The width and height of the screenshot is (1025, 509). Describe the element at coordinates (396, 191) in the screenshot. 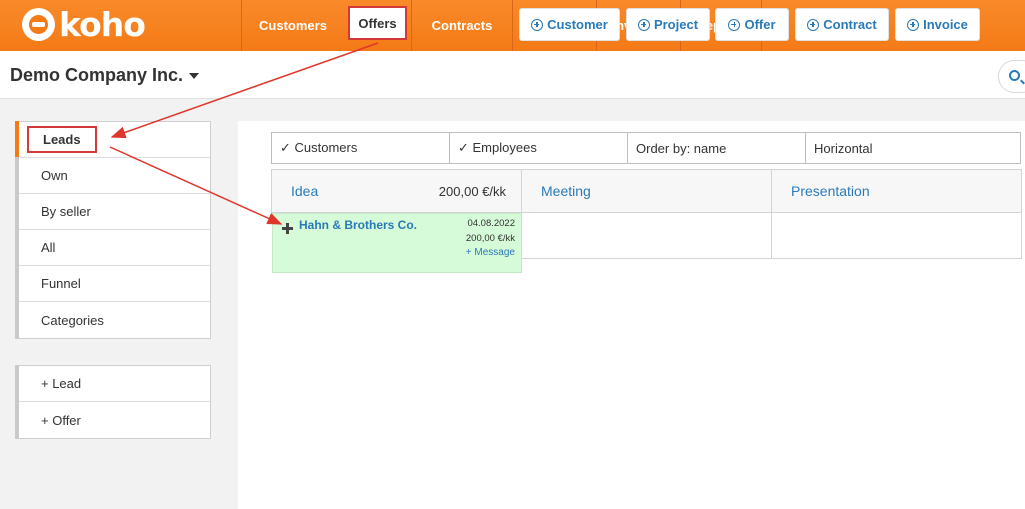

I see `column-header-idea: Idea 200,00 €/kk` at that location.